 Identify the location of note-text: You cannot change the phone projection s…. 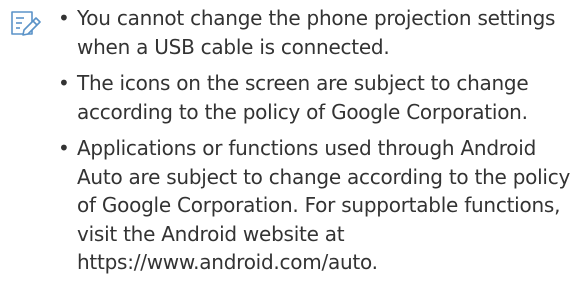
(316, 32).